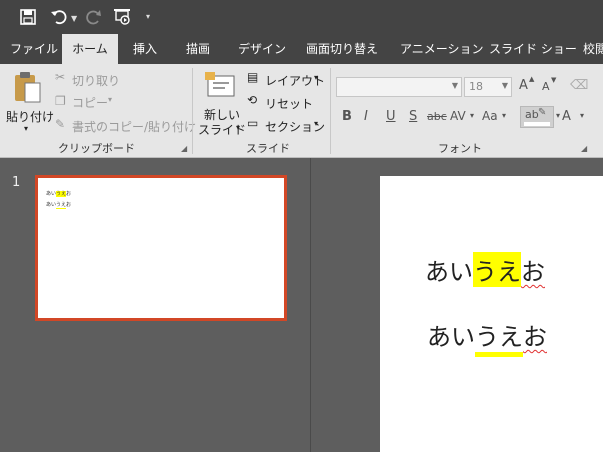  What do you see at coordinates (51, 194) in the screenshot?
I see `thumb-line-1-a: あい` at bounding box center [51, 194].